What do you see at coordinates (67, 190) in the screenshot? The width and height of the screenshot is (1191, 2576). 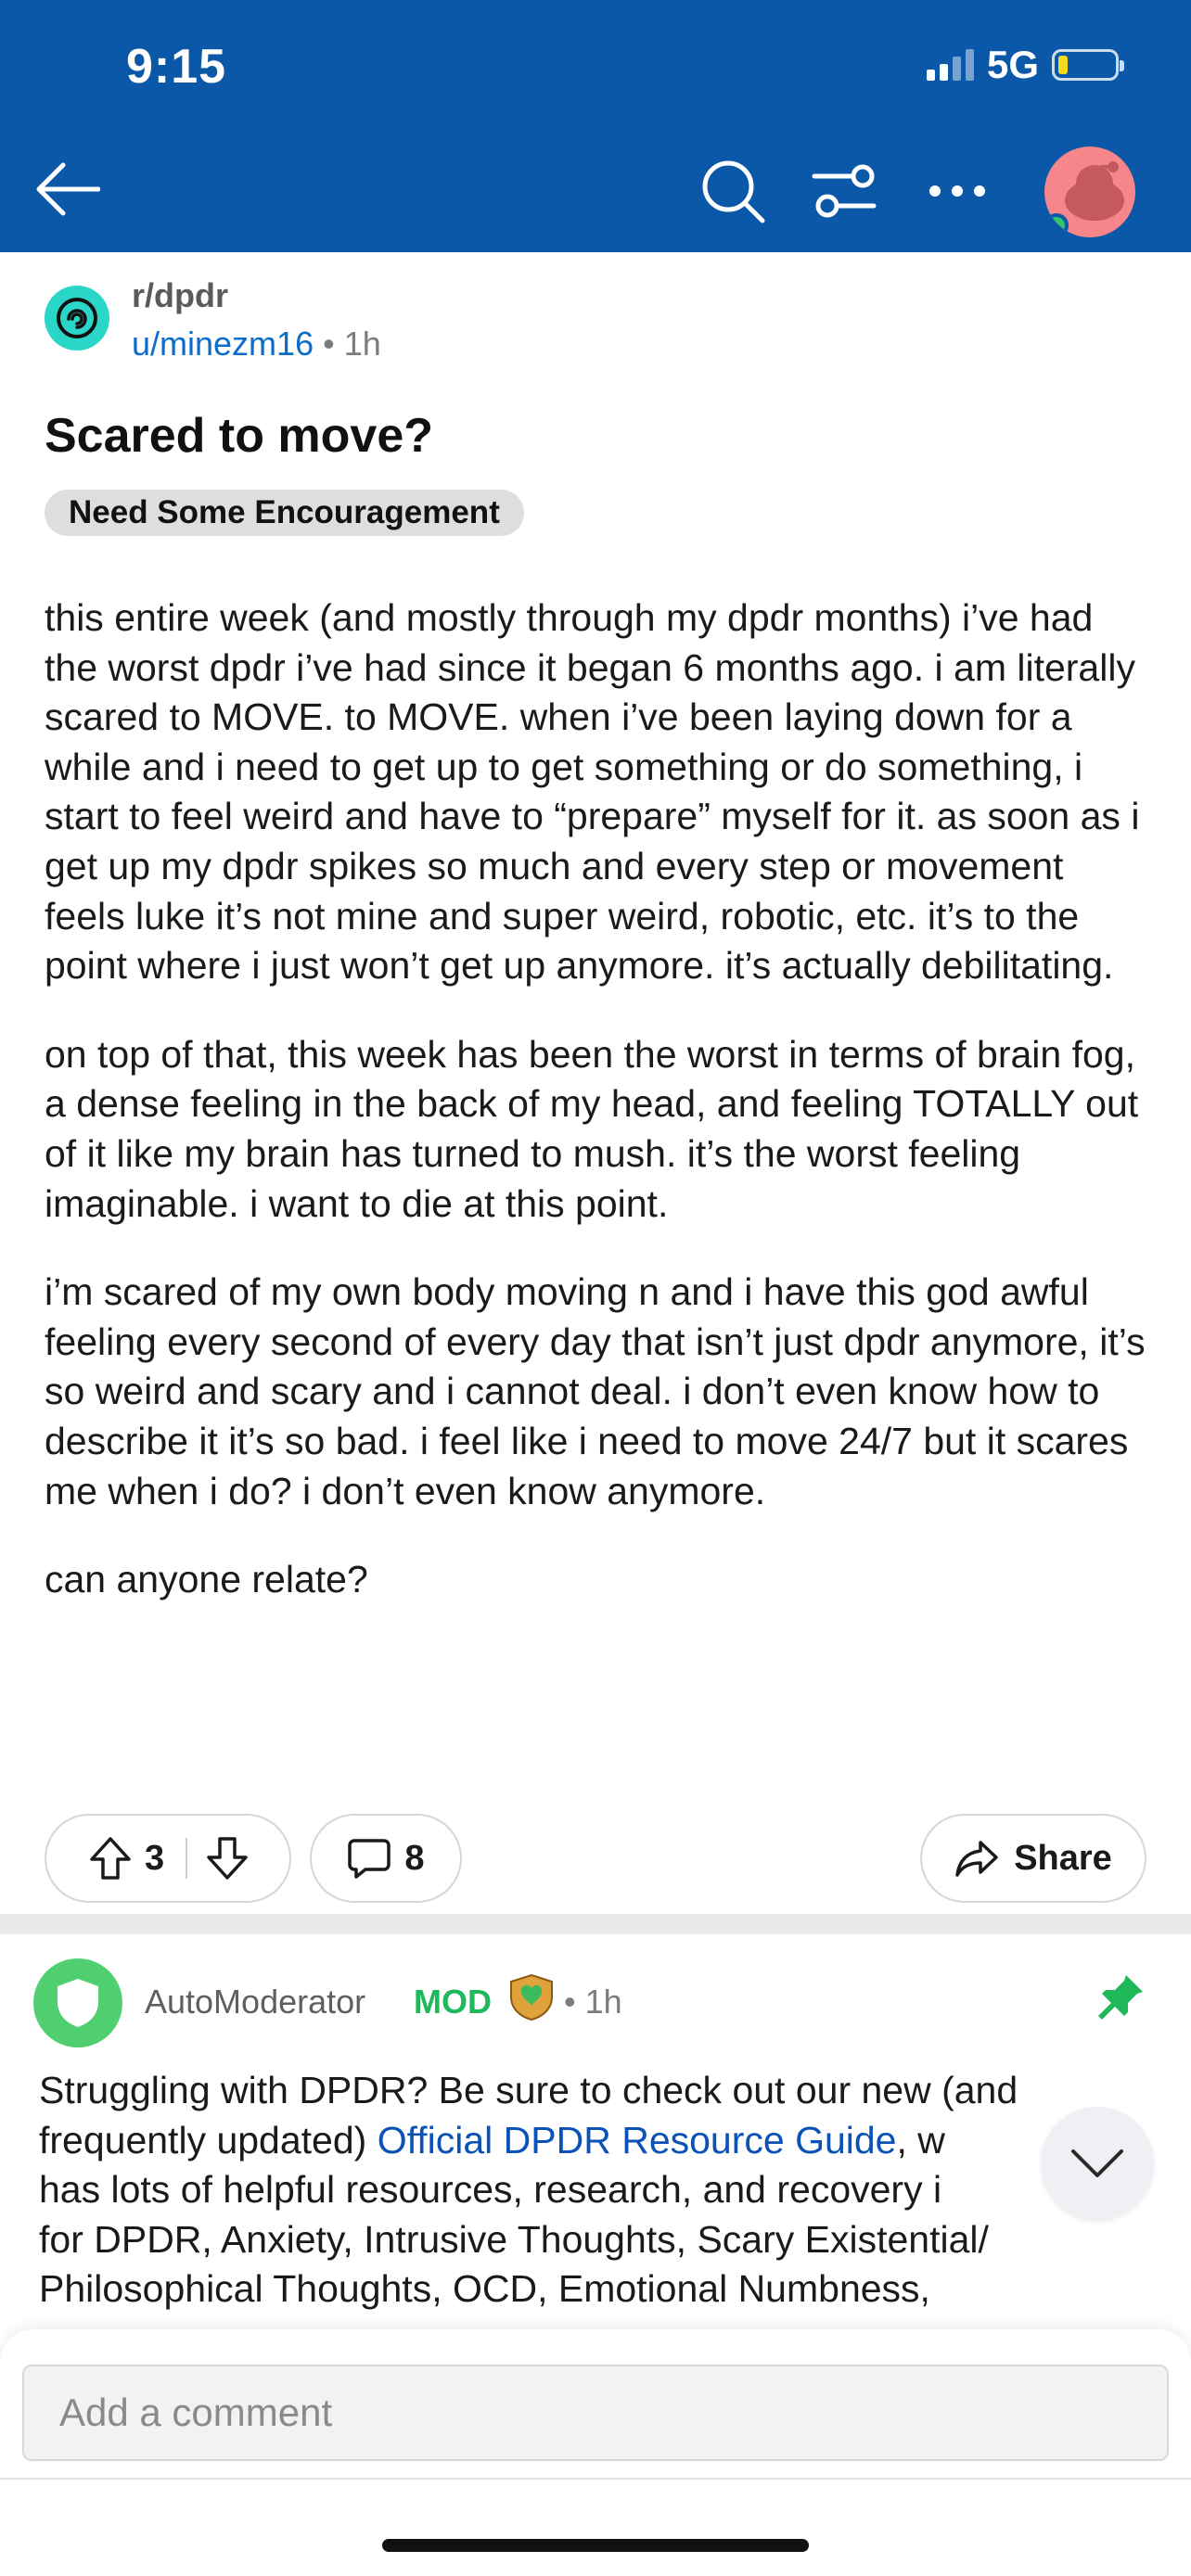 I see `back-arrow-icon` at bounding box center [67, 190].